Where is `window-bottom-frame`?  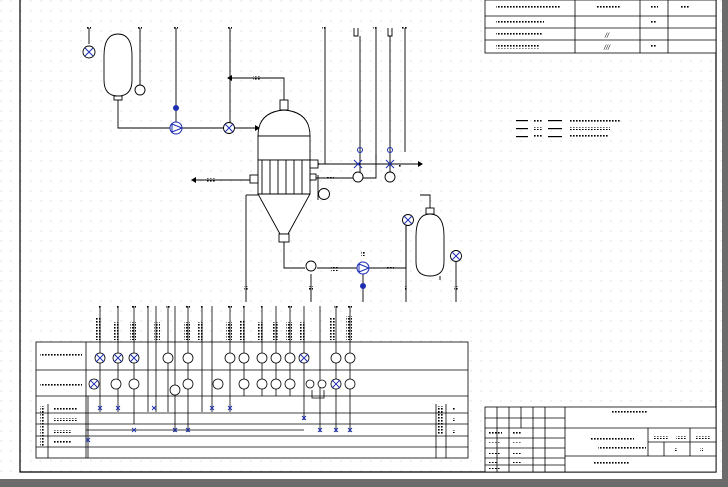
window-bottom-frame is located at coordinates (364, 483).